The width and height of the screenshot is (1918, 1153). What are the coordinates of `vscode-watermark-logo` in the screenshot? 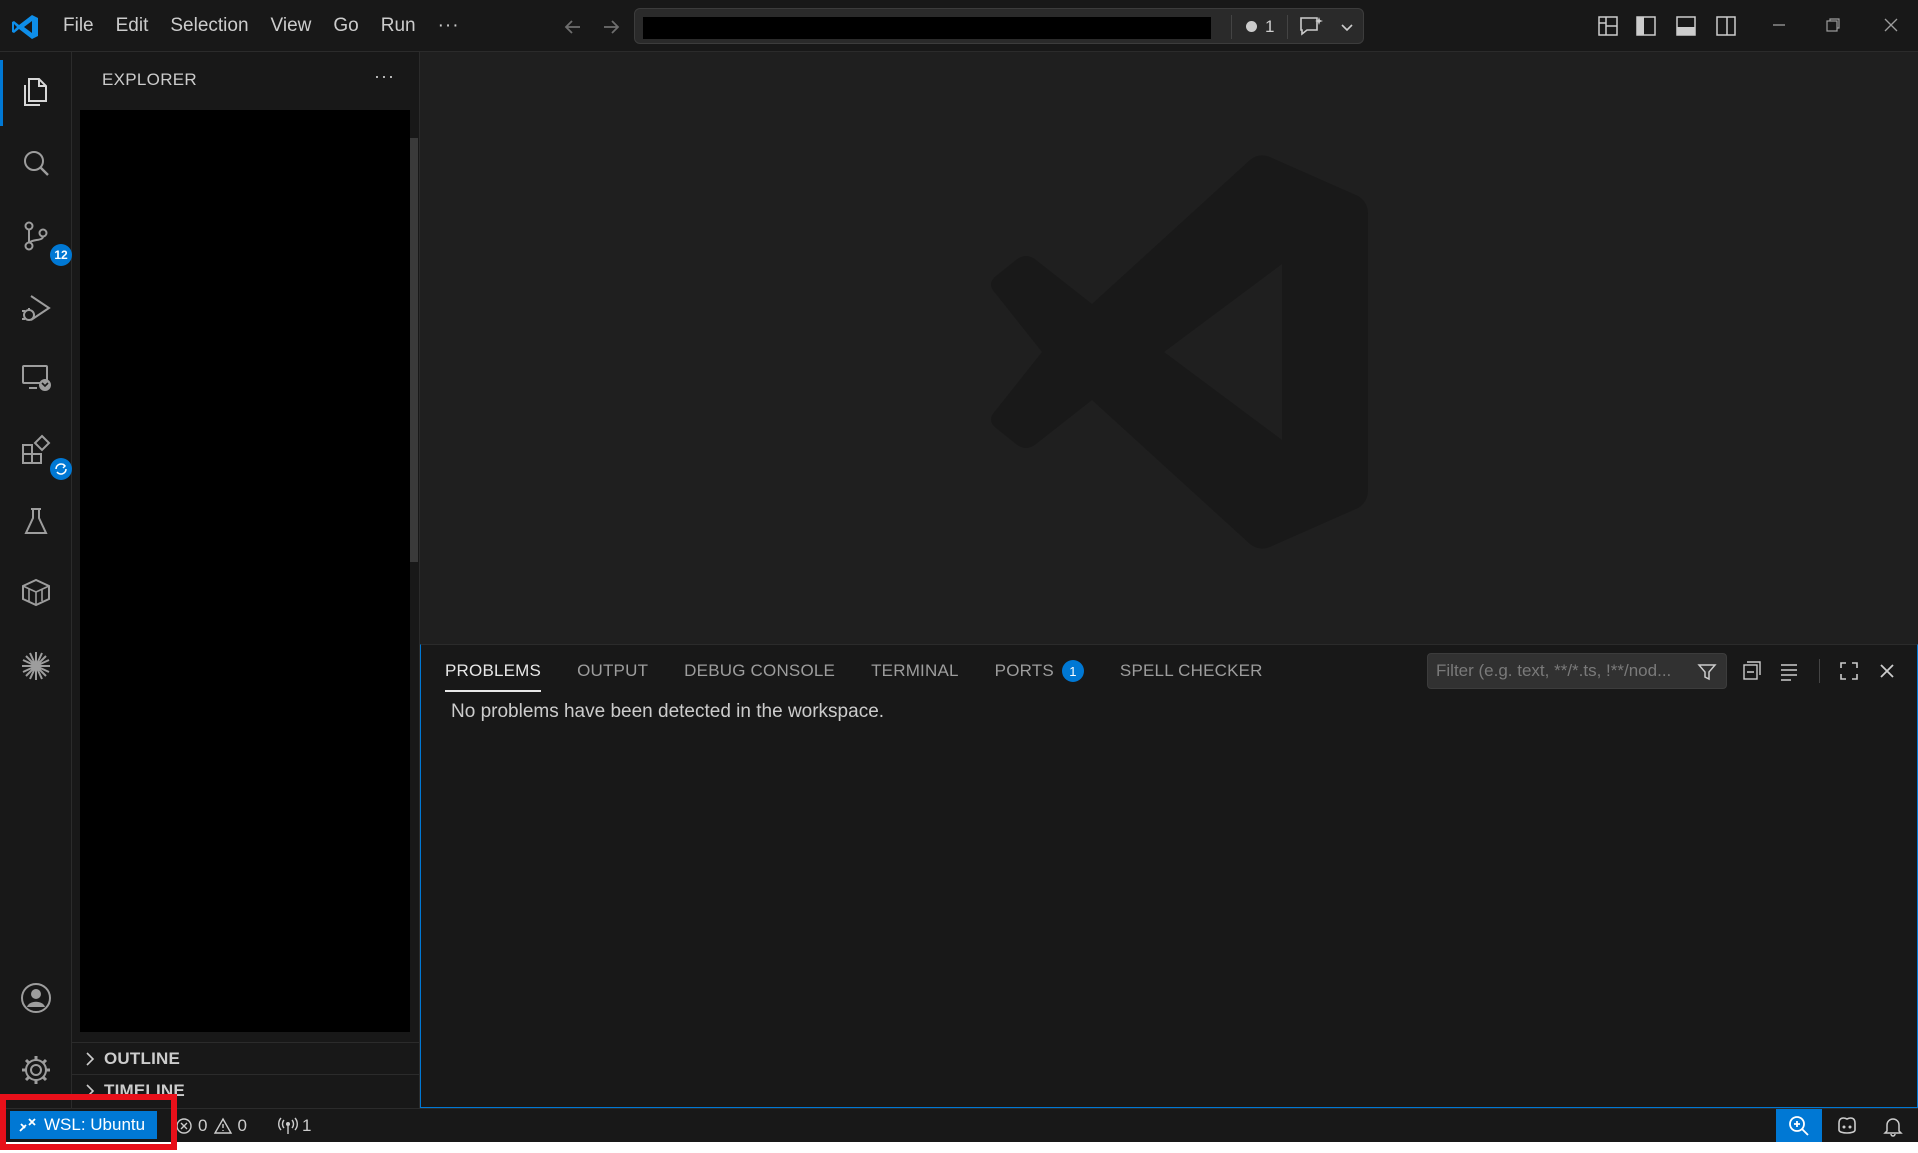 It's located at (1179, 352).